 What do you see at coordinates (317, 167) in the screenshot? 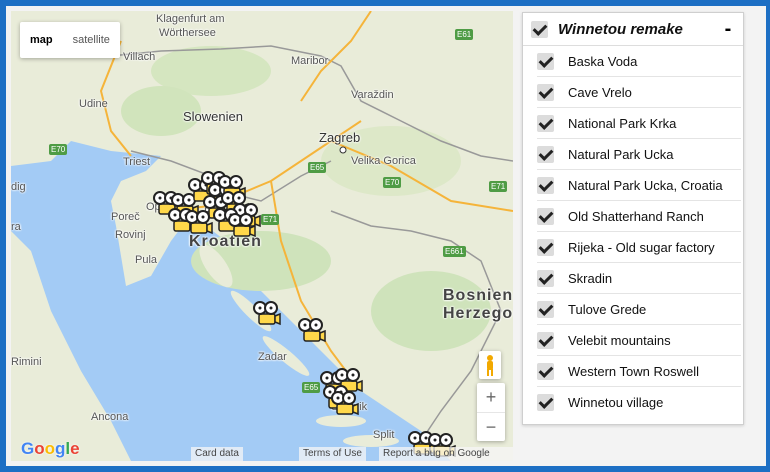
I see `road-shield-e65: E65` at bounding box center [317, 167].